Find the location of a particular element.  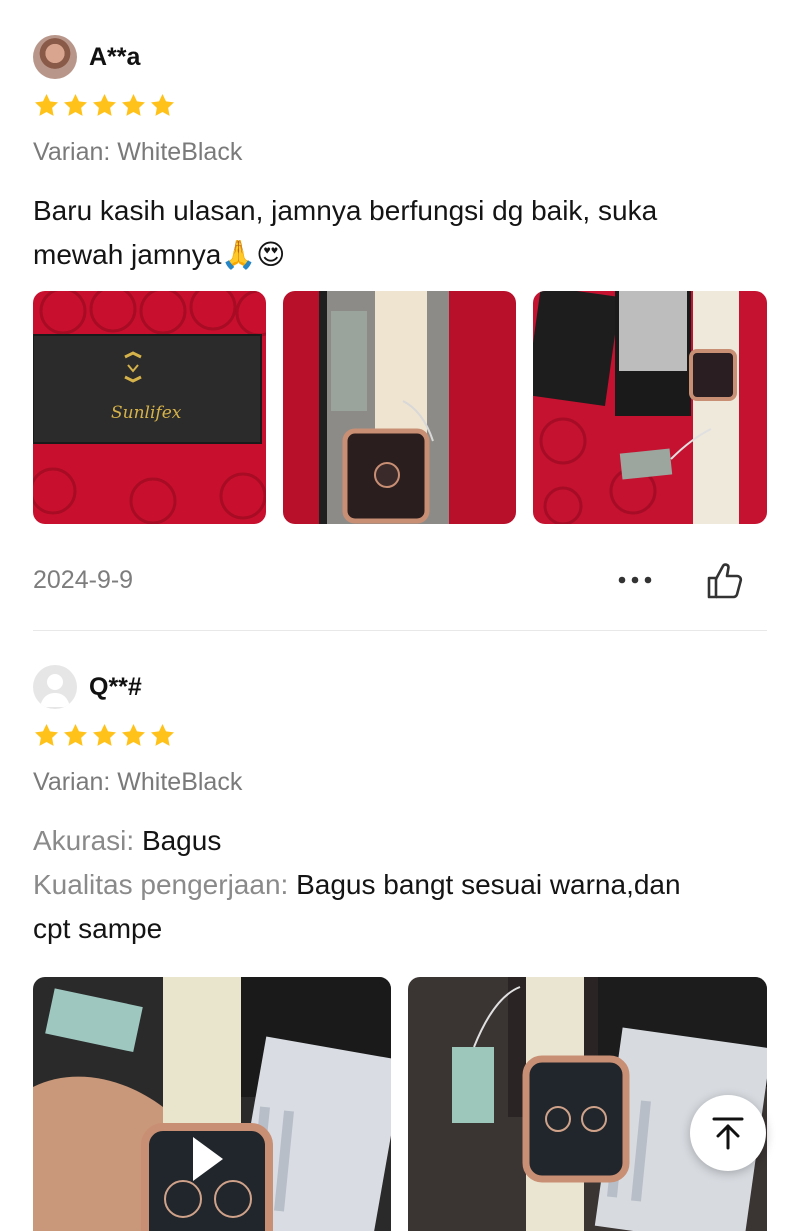

reviewer-name: Q**# is located at coordinates (115, 686).